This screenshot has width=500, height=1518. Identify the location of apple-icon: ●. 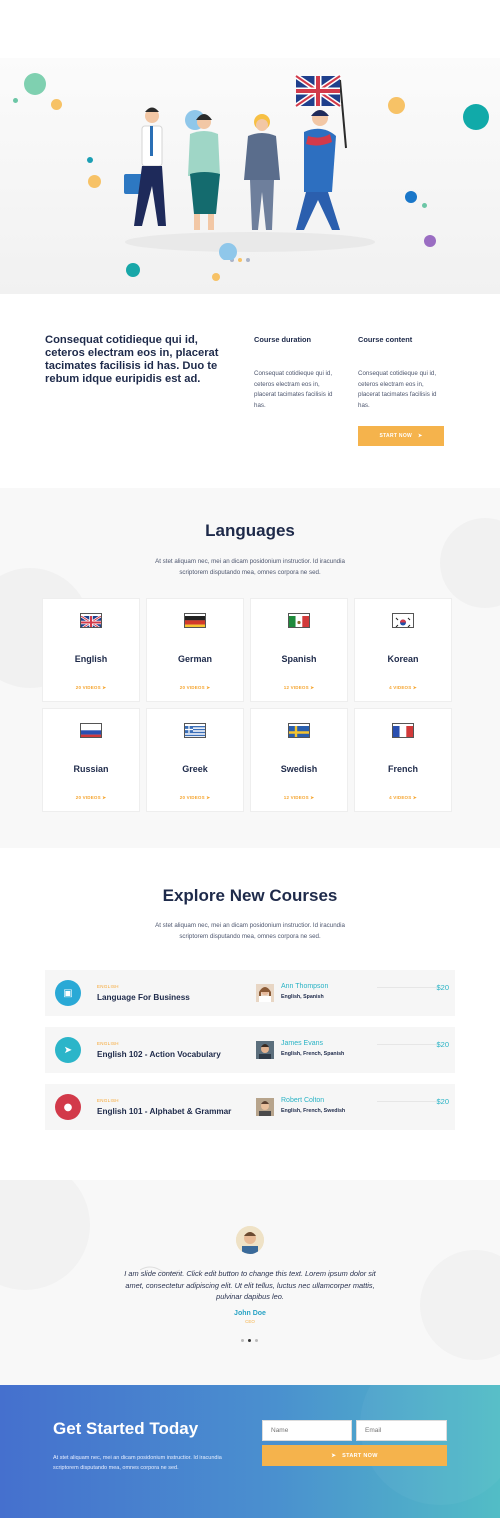
(68, 1107).